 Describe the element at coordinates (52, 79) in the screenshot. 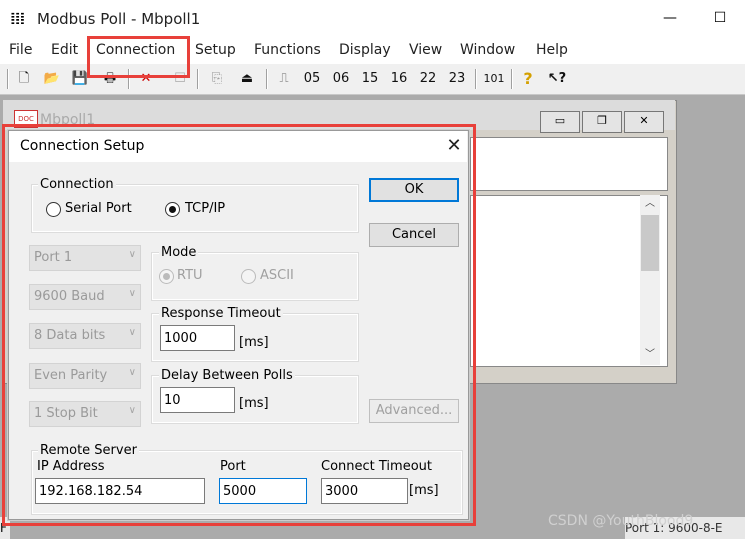

I see `open-folder-icon: 📂` at that location.